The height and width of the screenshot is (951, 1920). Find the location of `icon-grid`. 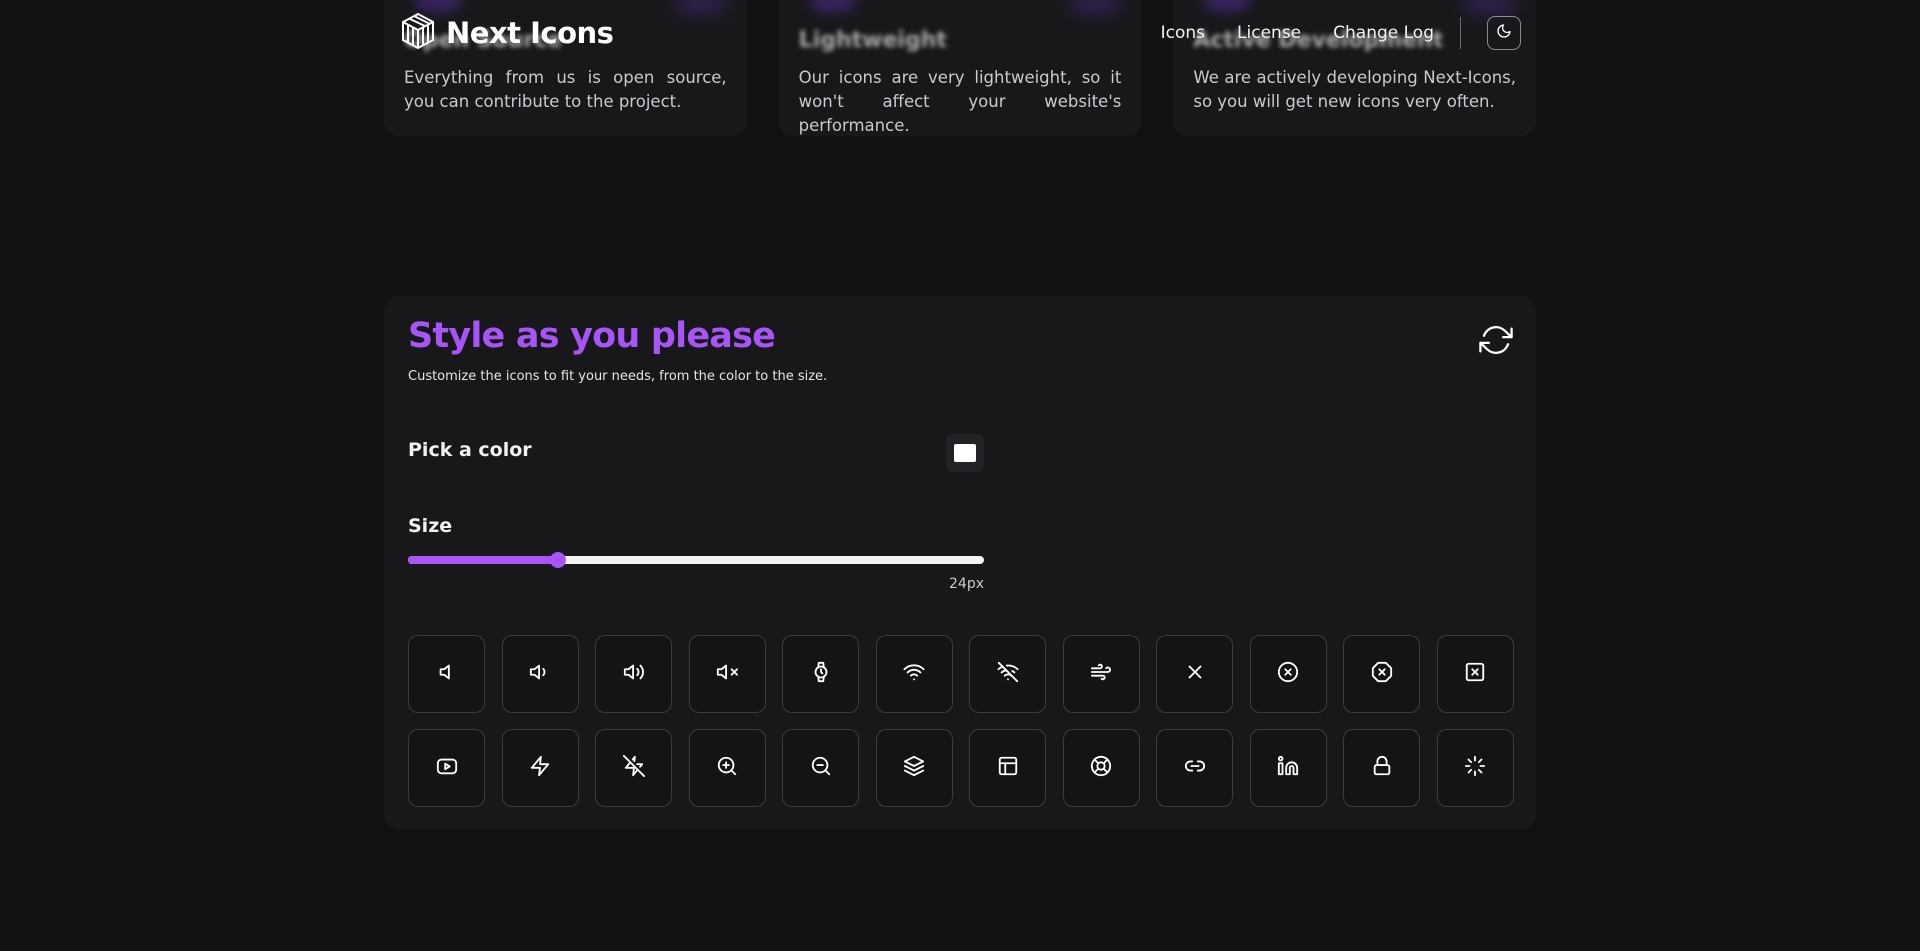

icon-grid is located at coordinates (961, 721).